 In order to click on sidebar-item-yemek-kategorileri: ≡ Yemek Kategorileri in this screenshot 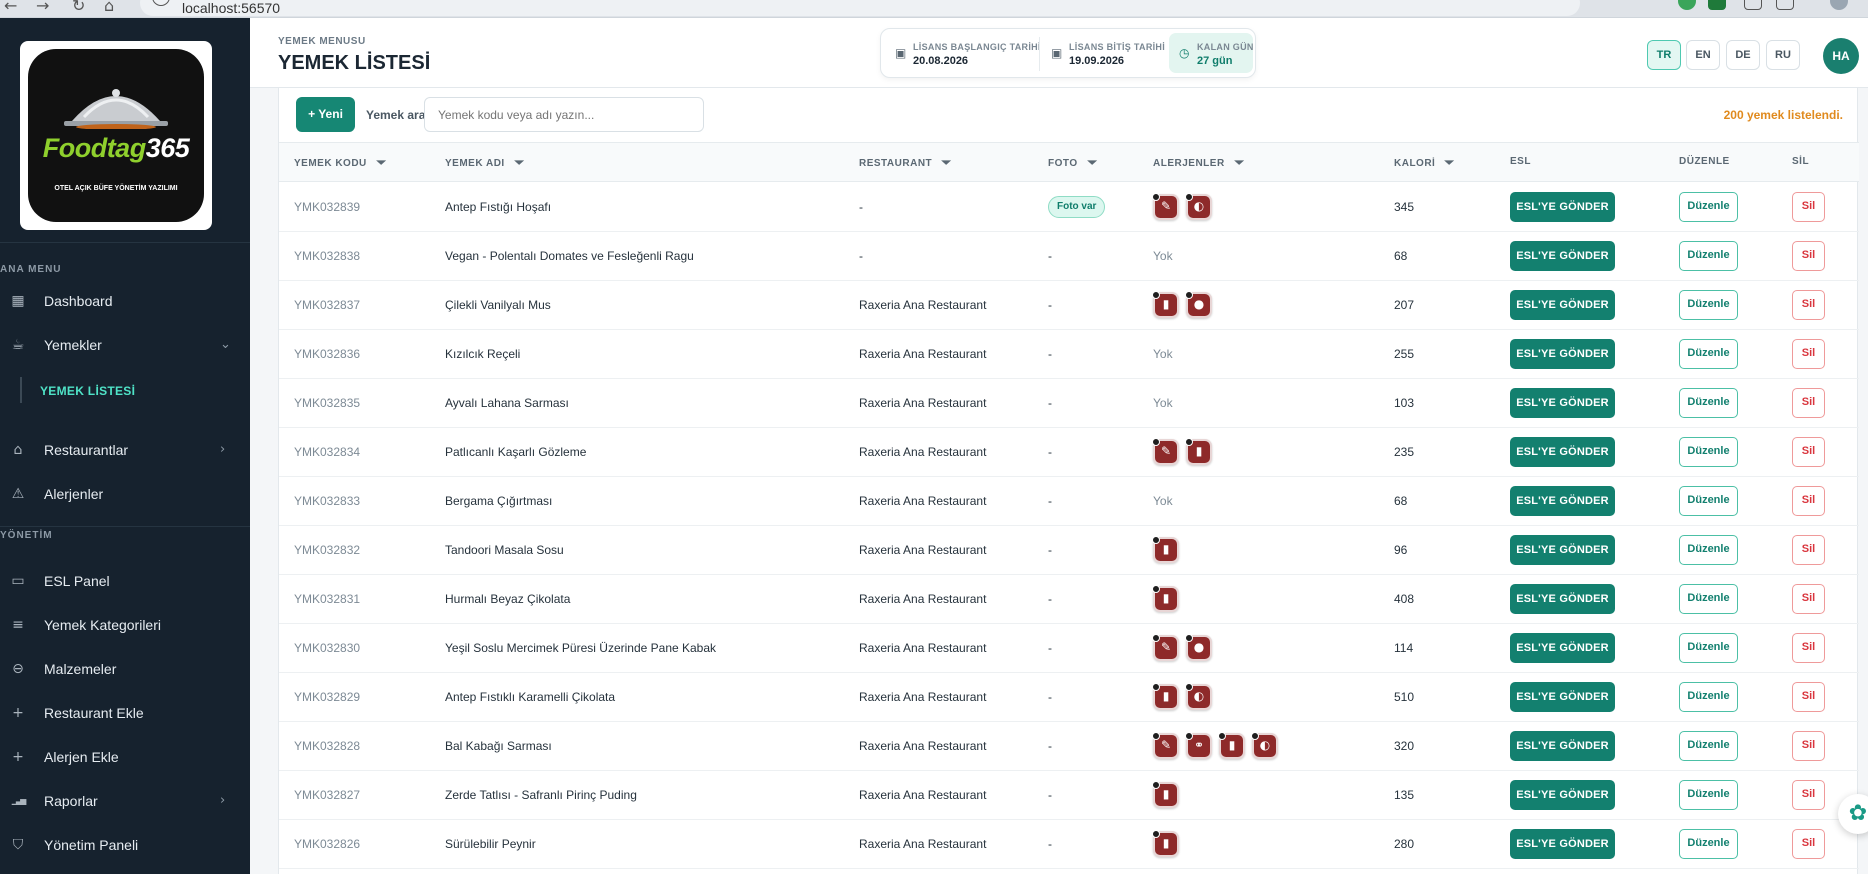, I will do `click(125, 626)`.